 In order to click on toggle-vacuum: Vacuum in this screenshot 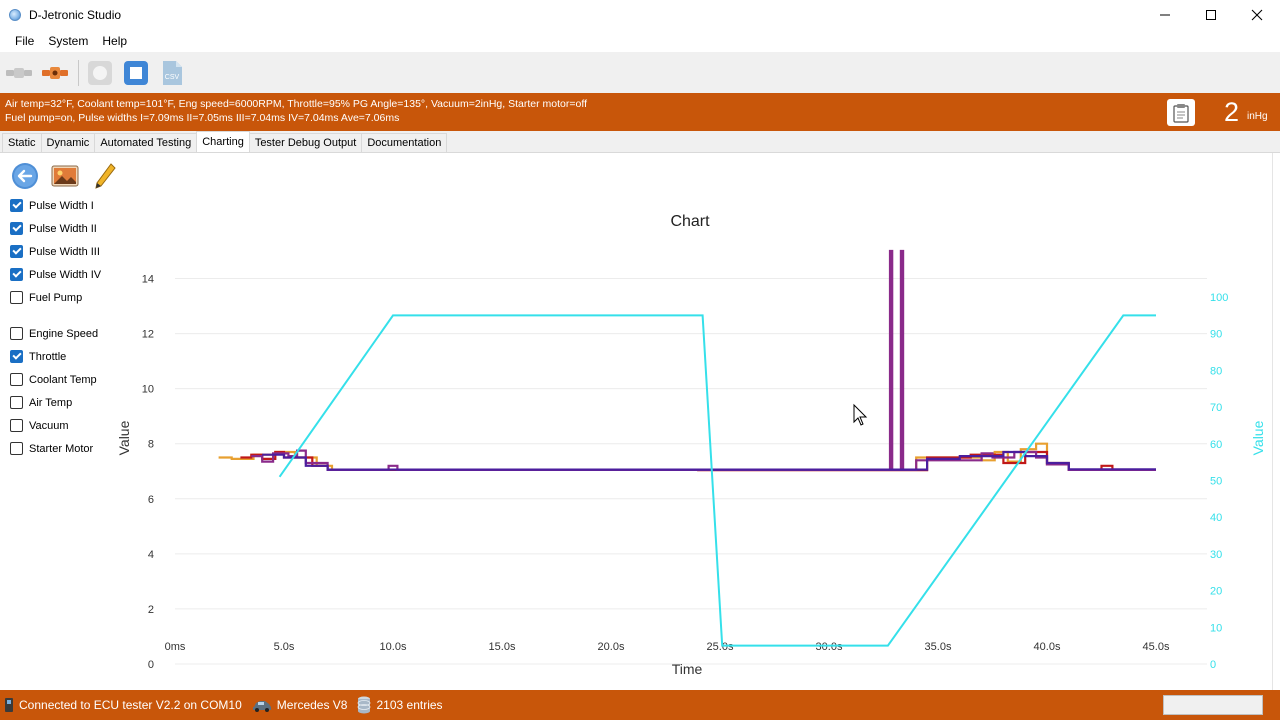, I will do `click(39, 425)`.